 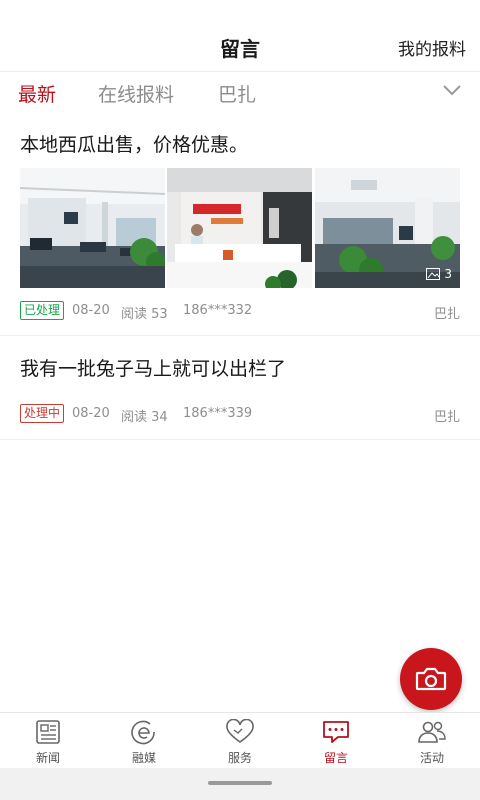 I want to click on category-tabs: 最新 在线报料 巴扎, so click(x=240, y=93).